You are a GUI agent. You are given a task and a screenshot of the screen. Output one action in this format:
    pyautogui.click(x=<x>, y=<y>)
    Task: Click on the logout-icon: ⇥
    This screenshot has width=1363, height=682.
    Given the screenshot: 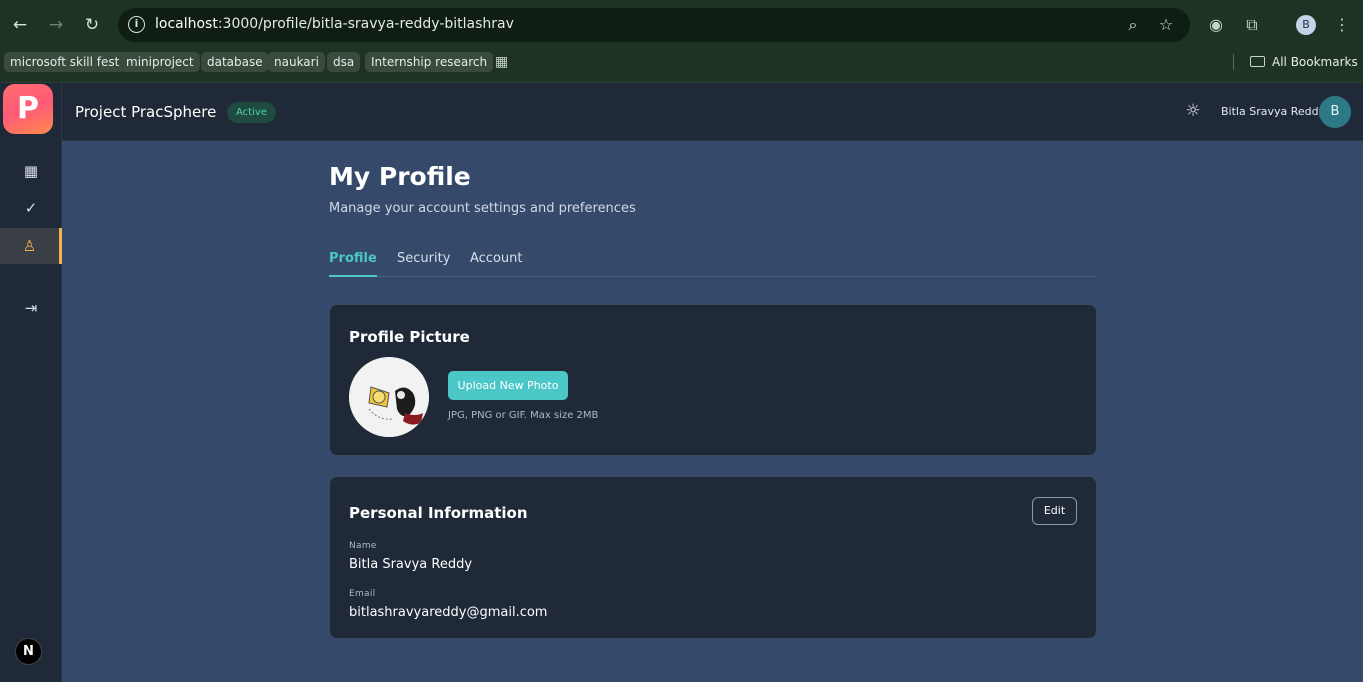 What is the action you would take?
    pyautogui.click(x=31, y=308)
    